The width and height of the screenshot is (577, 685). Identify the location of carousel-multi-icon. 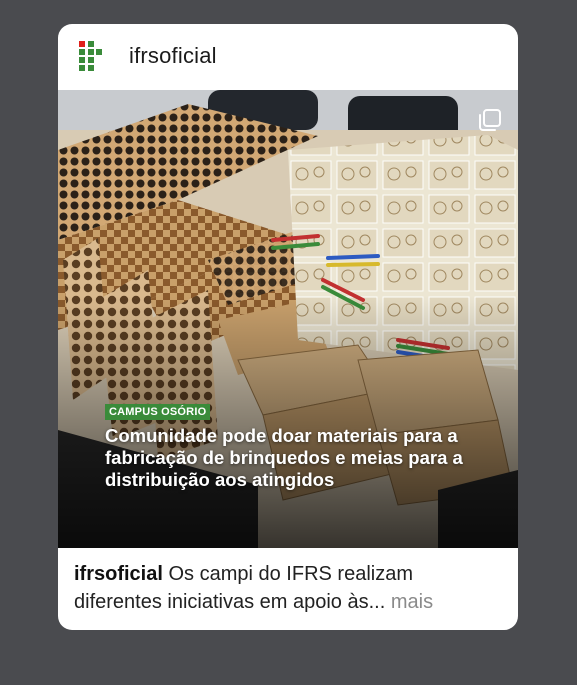
(490, 120).